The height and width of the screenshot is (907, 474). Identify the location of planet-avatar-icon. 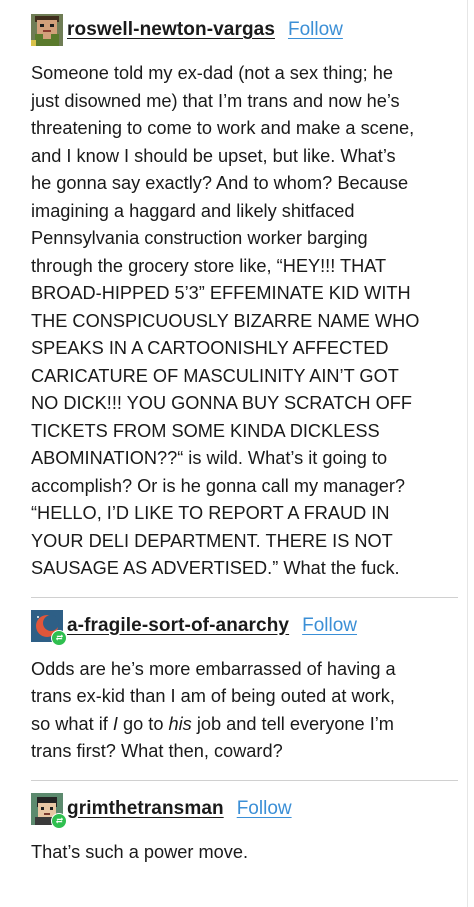
(49, 627).